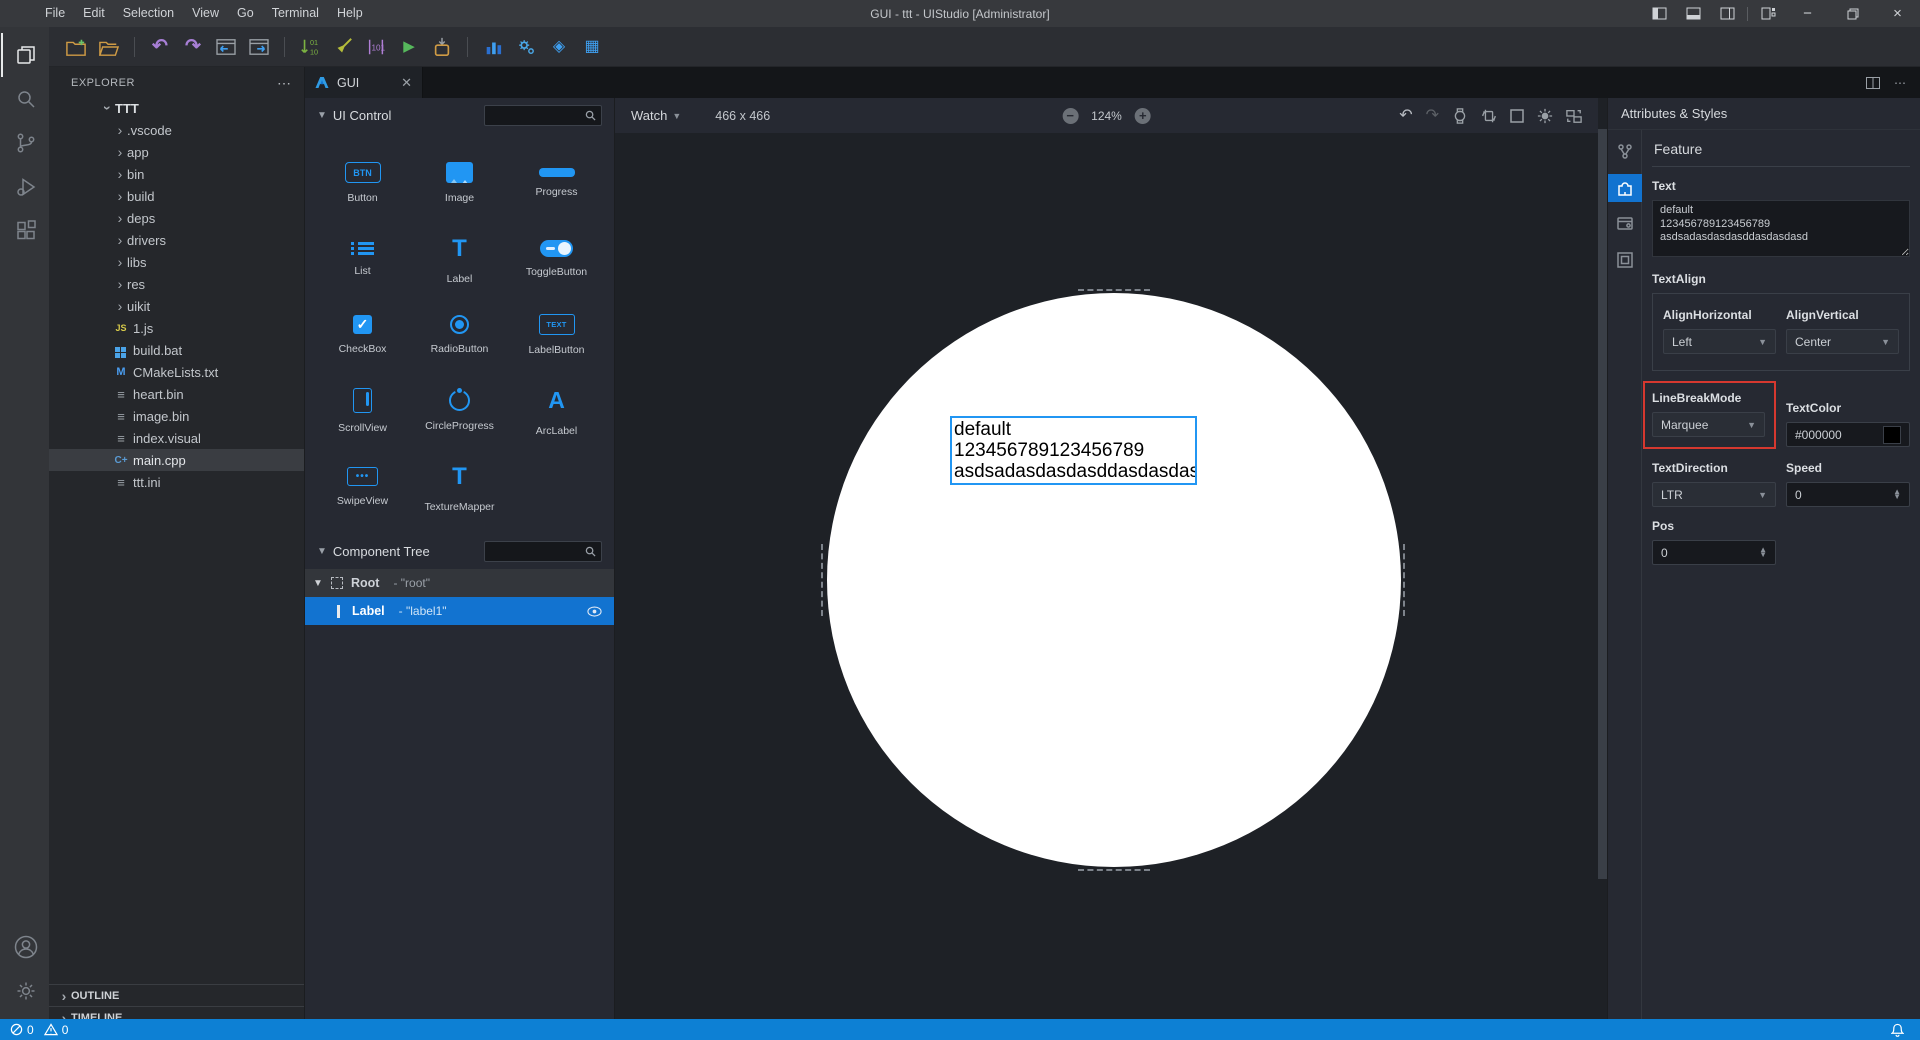 The width and height of the screenshot is (1920, 1040). Describe the element at coordinates (176, 460) in the screenshot. I see `tree-file-main-cpp: main.cpp` at that location.